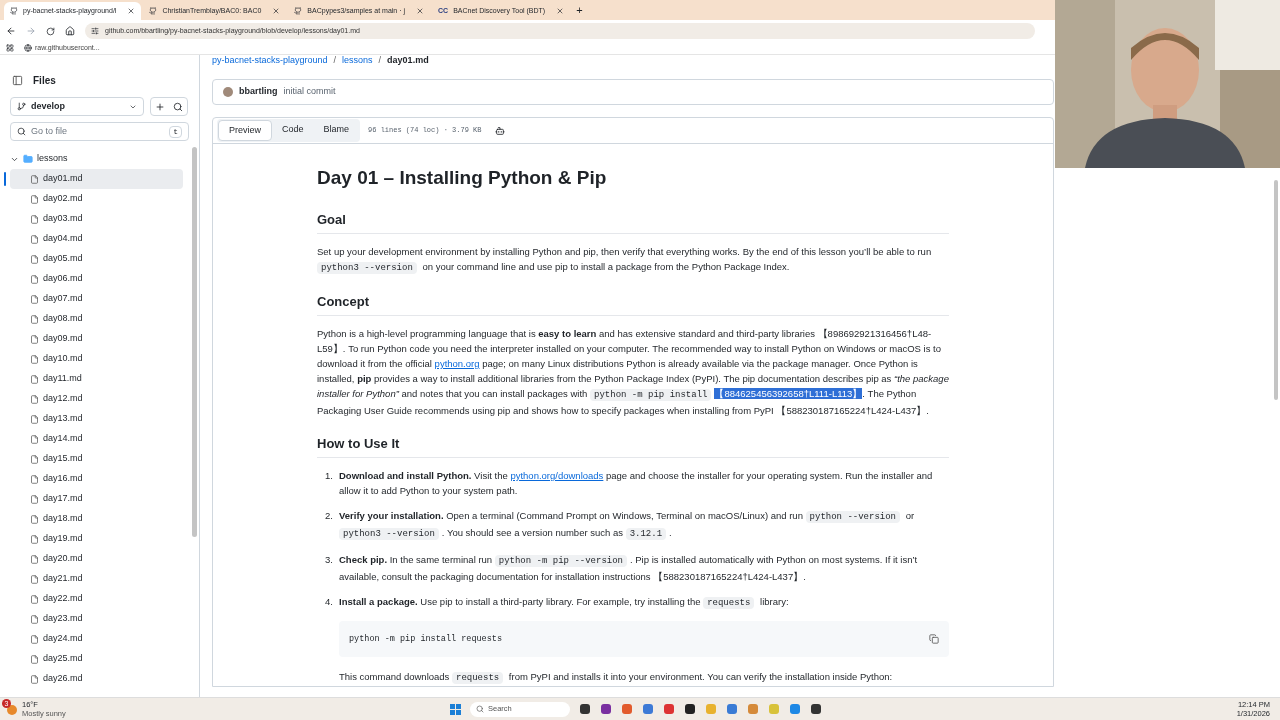 Image resolution: width=1280 pixels, height=720 pixels. What do you see at coordinates (194, 342) in the screenshot?
I see `scrollbar` at bounding box center [194, 342].